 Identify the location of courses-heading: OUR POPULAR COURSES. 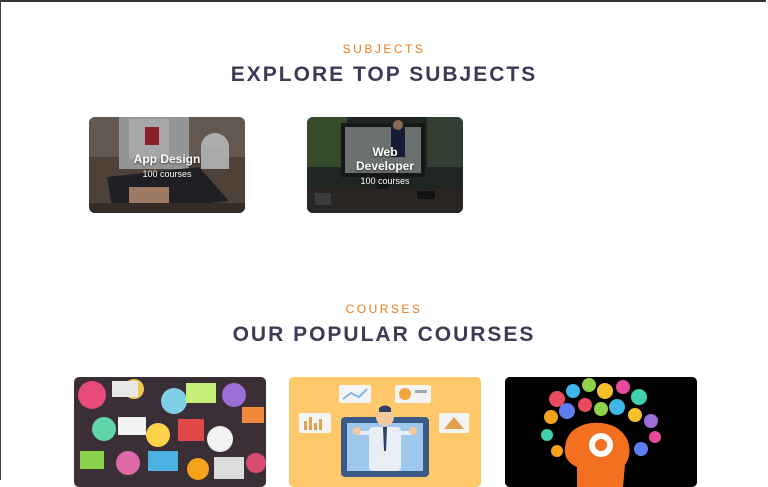
(384, 334).